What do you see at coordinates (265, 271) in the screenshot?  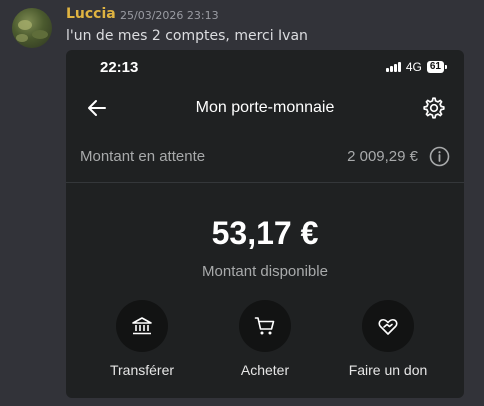 I see `available-balance-label: Montant disponible` at bounding box center [265, 271].